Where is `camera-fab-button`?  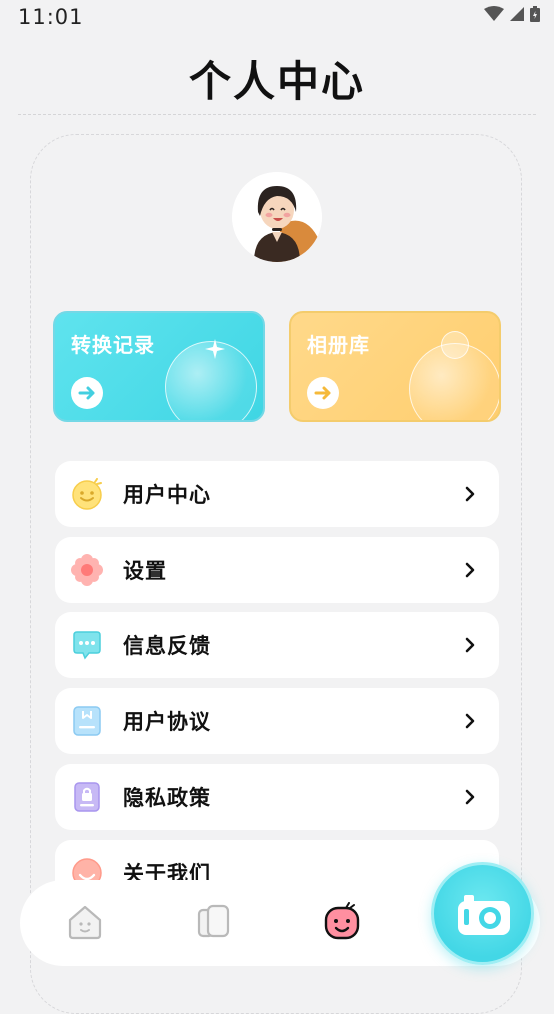
camera-fab-button is located at coordinates (482, 913).